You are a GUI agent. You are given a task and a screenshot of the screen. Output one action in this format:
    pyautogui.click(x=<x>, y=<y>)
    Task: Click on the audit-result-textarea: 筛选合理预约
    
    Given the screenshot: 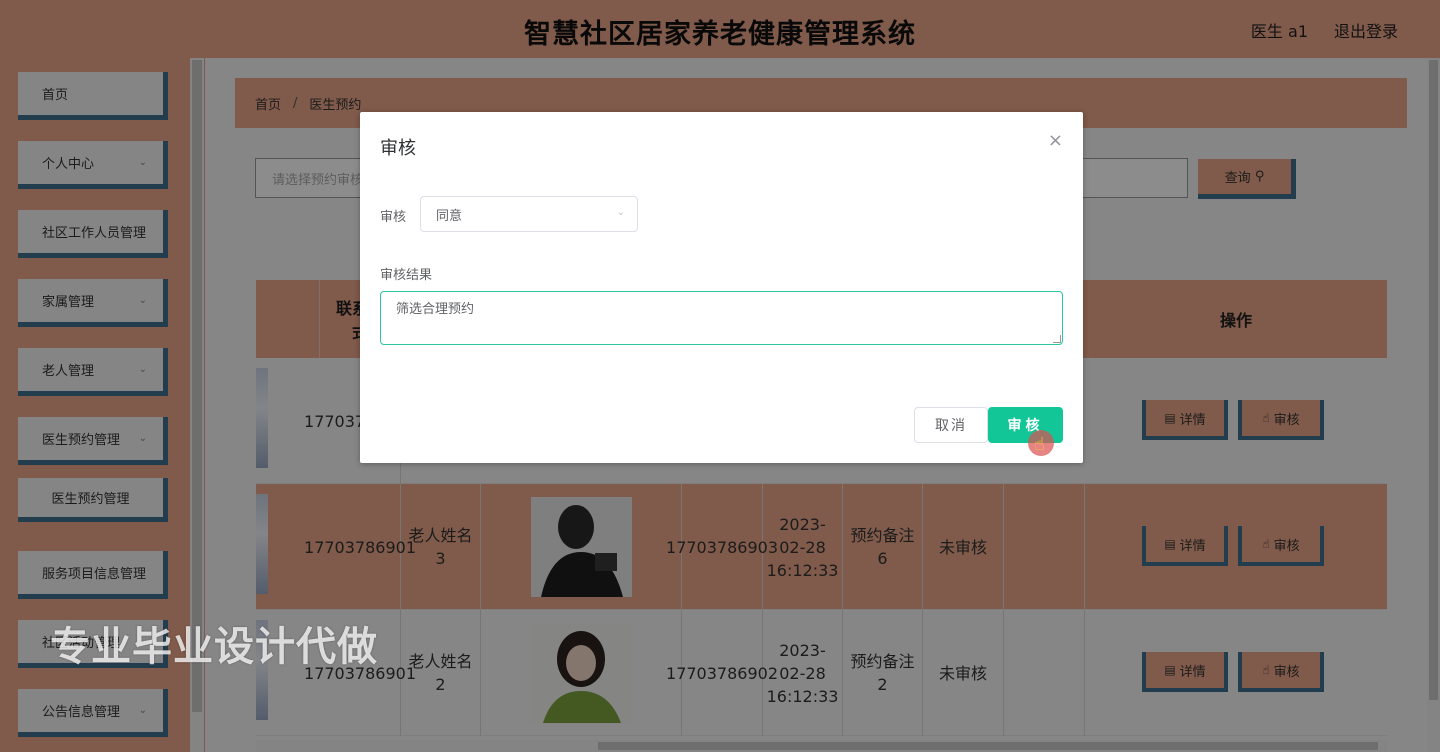 What is the action you would take?
    pyautogui.click(x=721, y=318)
    